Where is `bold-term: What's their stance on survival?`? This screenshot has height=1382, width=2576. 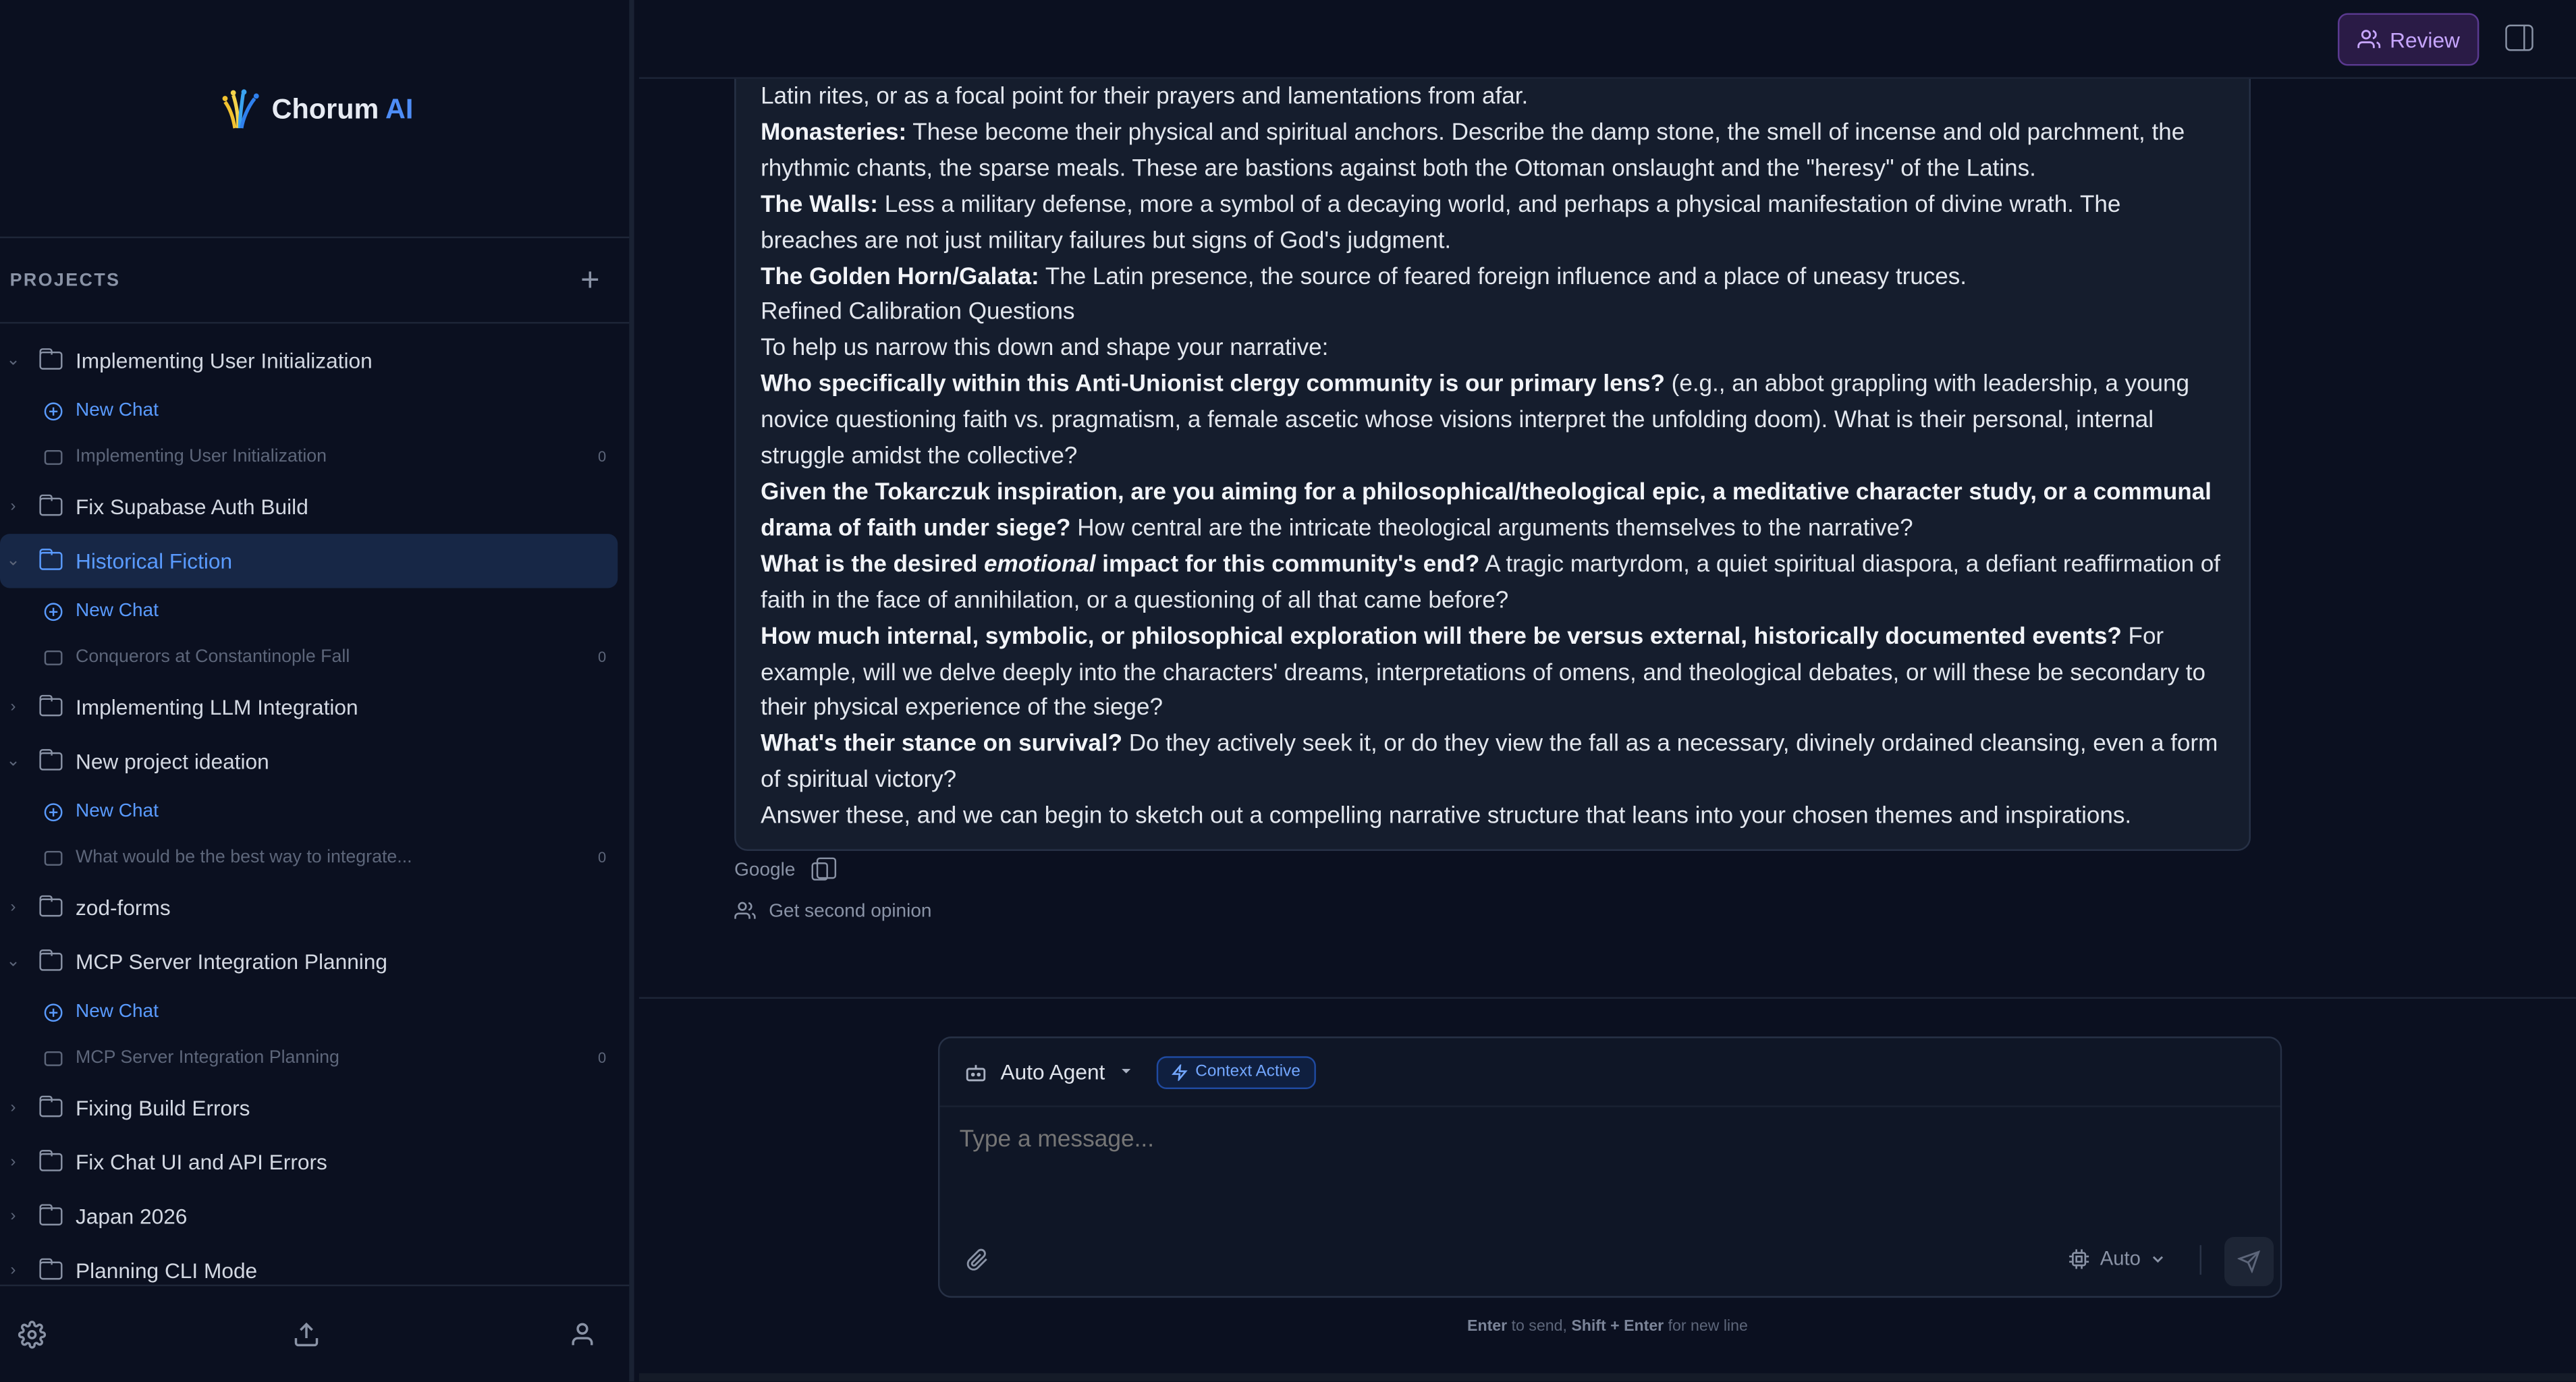 bold-term: What's their stance on survival? is located at coordinates (942, 744).